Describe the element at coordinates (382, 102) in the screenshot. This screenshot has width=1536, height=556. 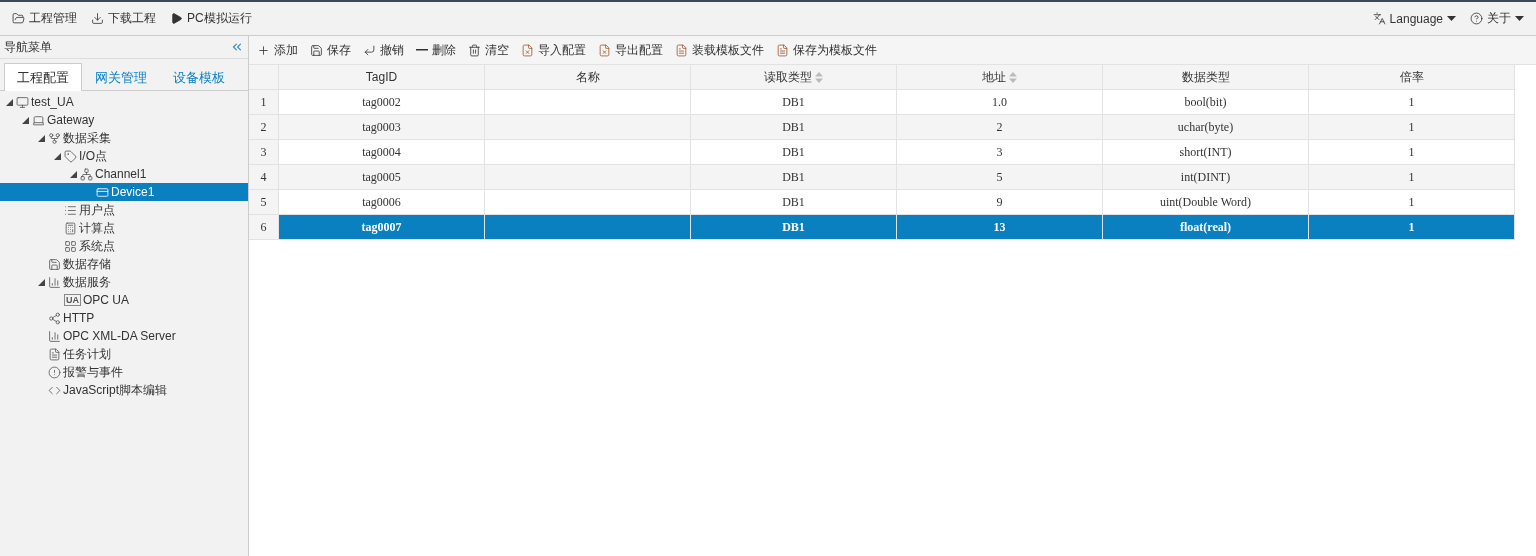
I see `table-cell: tag0002` at that location.